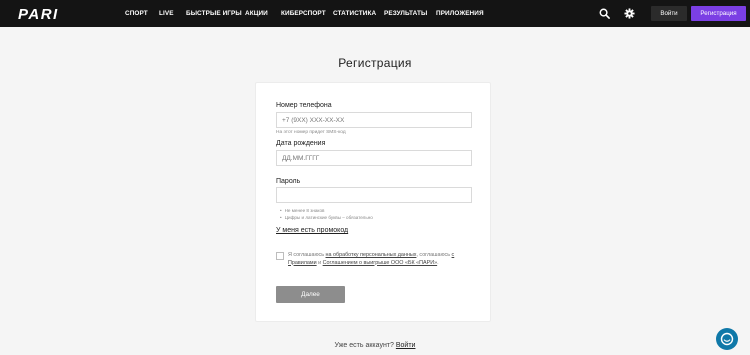  What do you see at coordinates (304, 105) in the screenshot?
I see `phone-label: Номер телефона` at bounding box center [304, 105].